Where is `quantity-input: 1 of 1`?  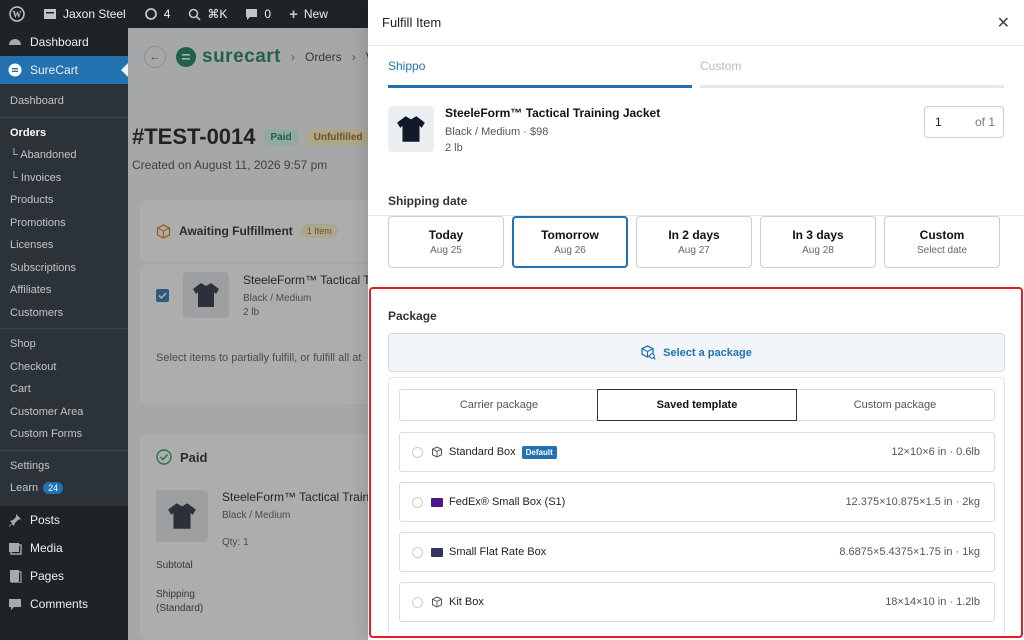 quantity-input: 1 of 1 is located at coordinates (964, 122).